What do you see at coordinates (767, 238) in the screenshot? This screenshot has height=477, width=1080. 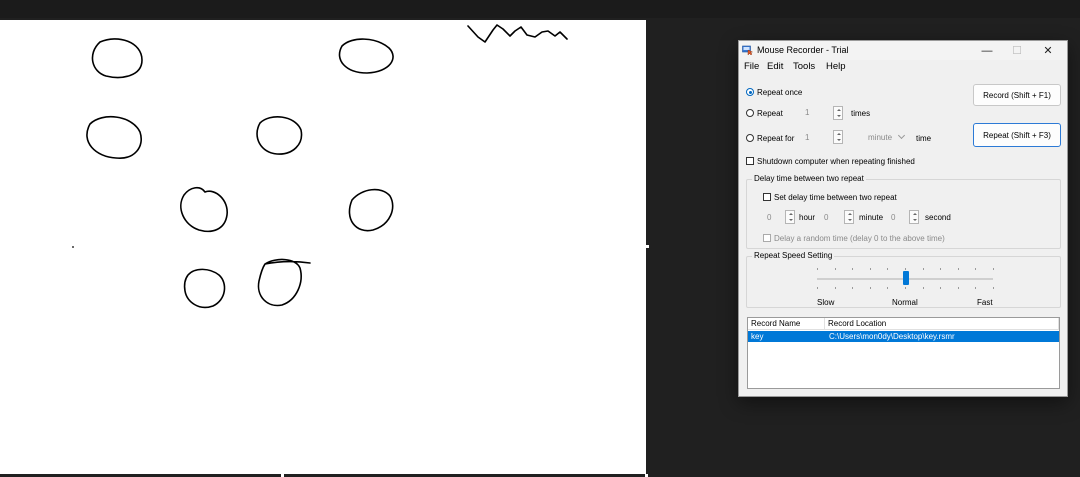 I see `random-delay-checkbox` at bounding box center [767, 238].